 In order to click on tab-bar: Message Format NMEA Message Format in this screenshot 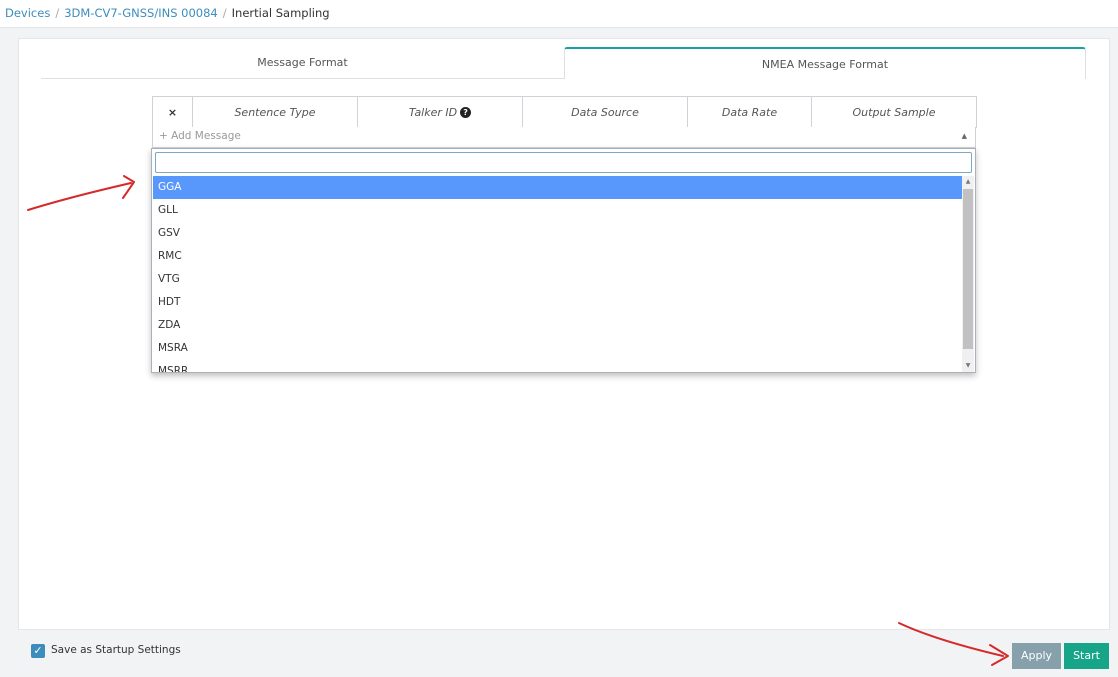, I will do `click(563, 63)`.